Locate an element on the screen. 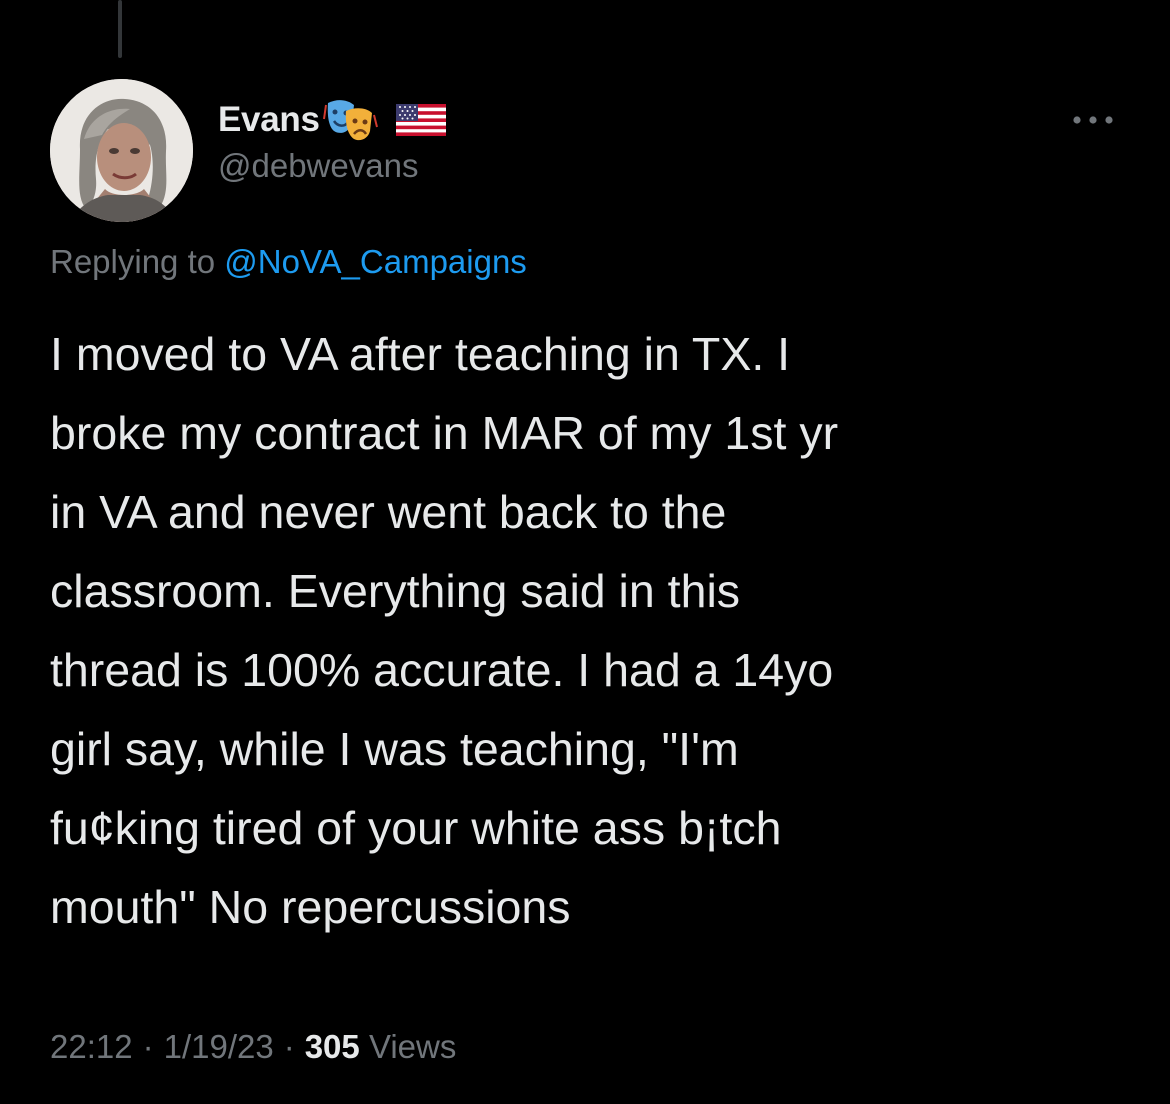 The height and width of the screenshot is (1104, 1170). avatar is located at coordinates (121, 150).